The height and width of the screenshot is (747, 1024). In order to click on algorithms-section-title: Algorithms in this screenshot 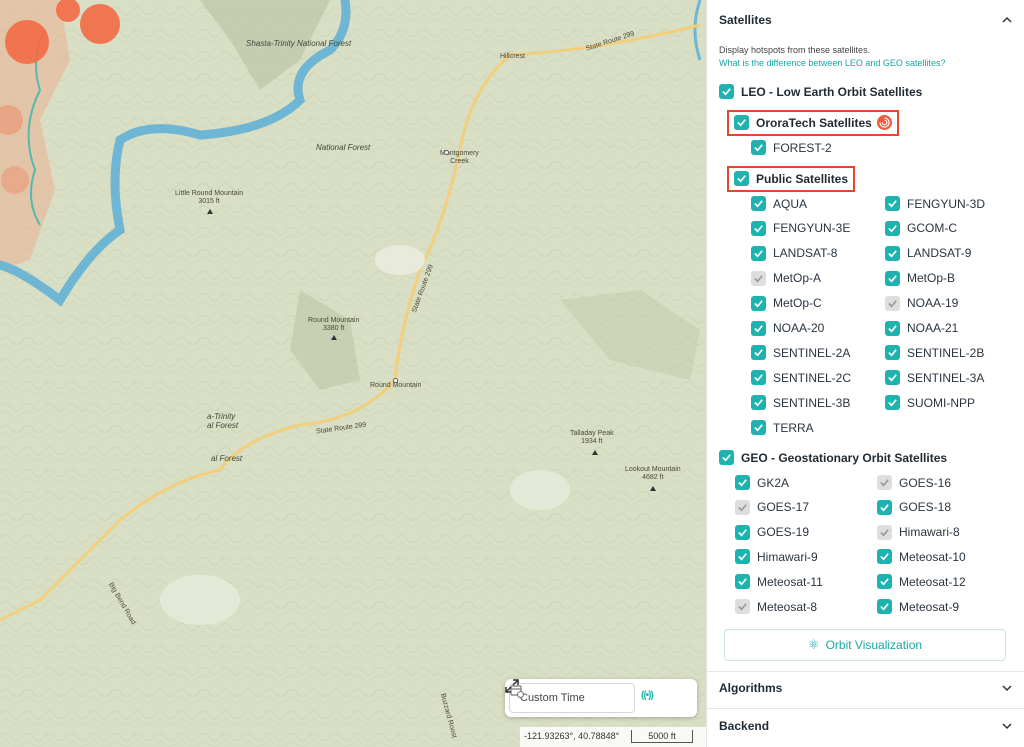, I will do `click(750, 688)`.